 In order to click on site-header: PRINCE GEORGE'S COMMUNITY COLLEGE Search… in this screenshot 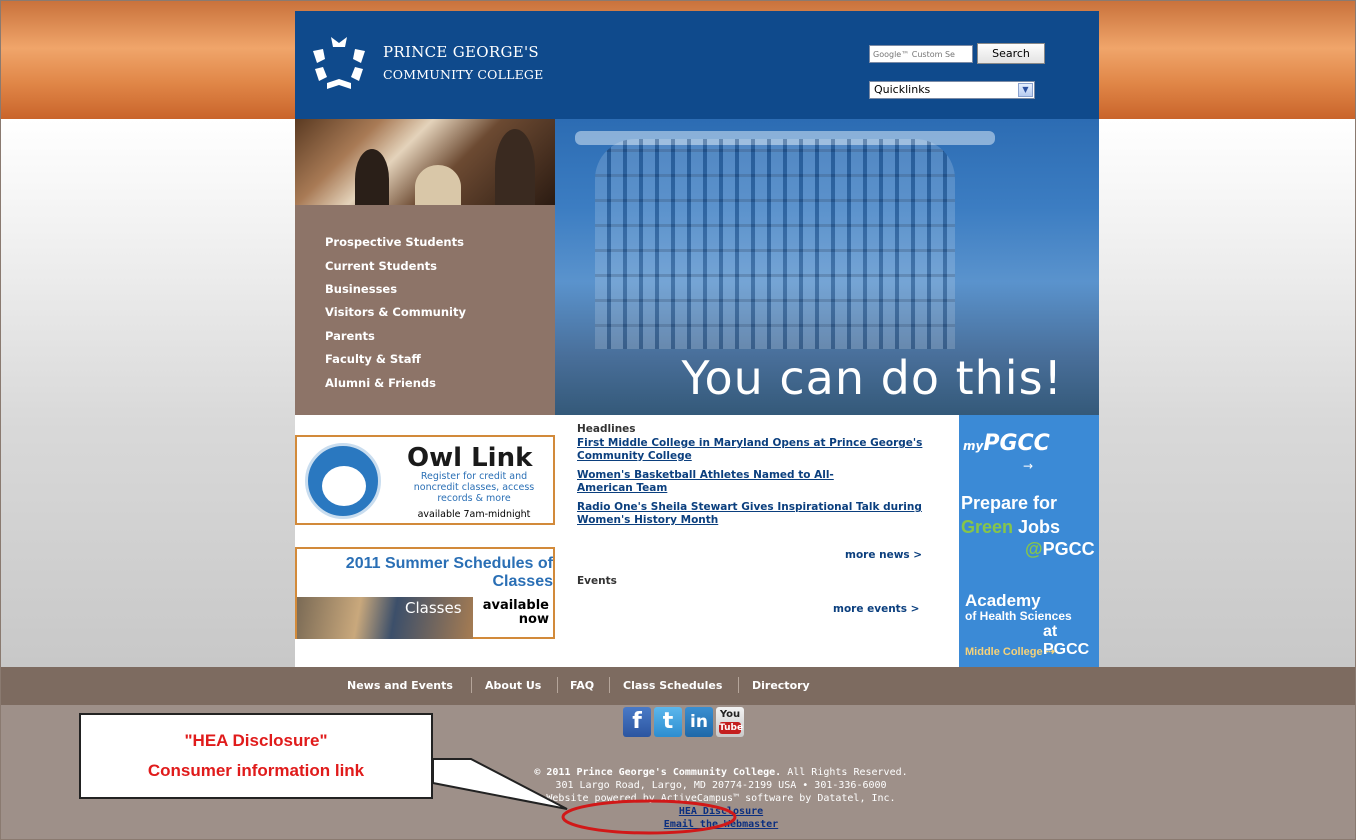, I will do `click(697, 65)`.